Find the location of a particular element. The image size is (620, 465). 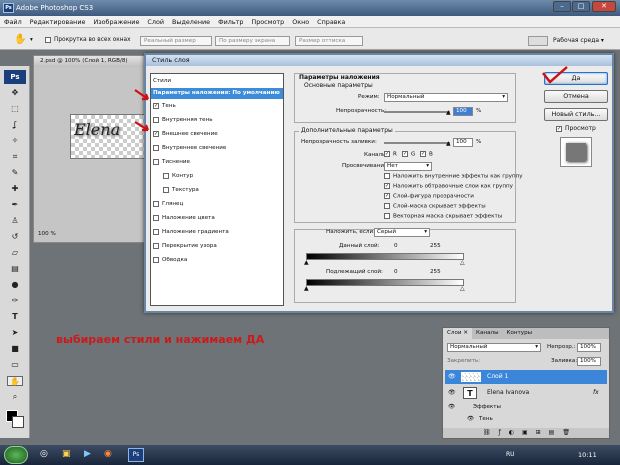

close-button: ✕ is located at coordinates (604, 6).